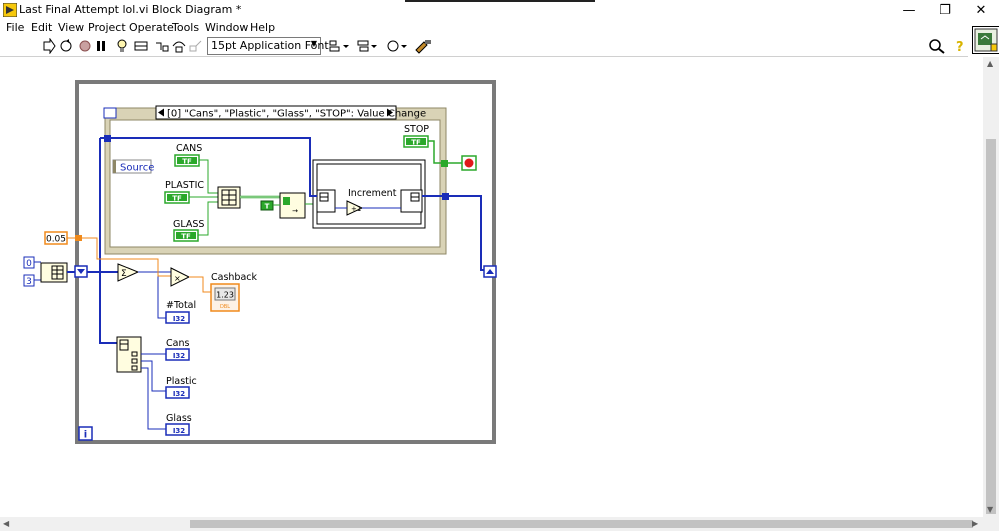  What do you see at coordinates (128, 272) in the screenshot?
I see `add-array-elements-node: Σ` at bounding box center [128, 272].